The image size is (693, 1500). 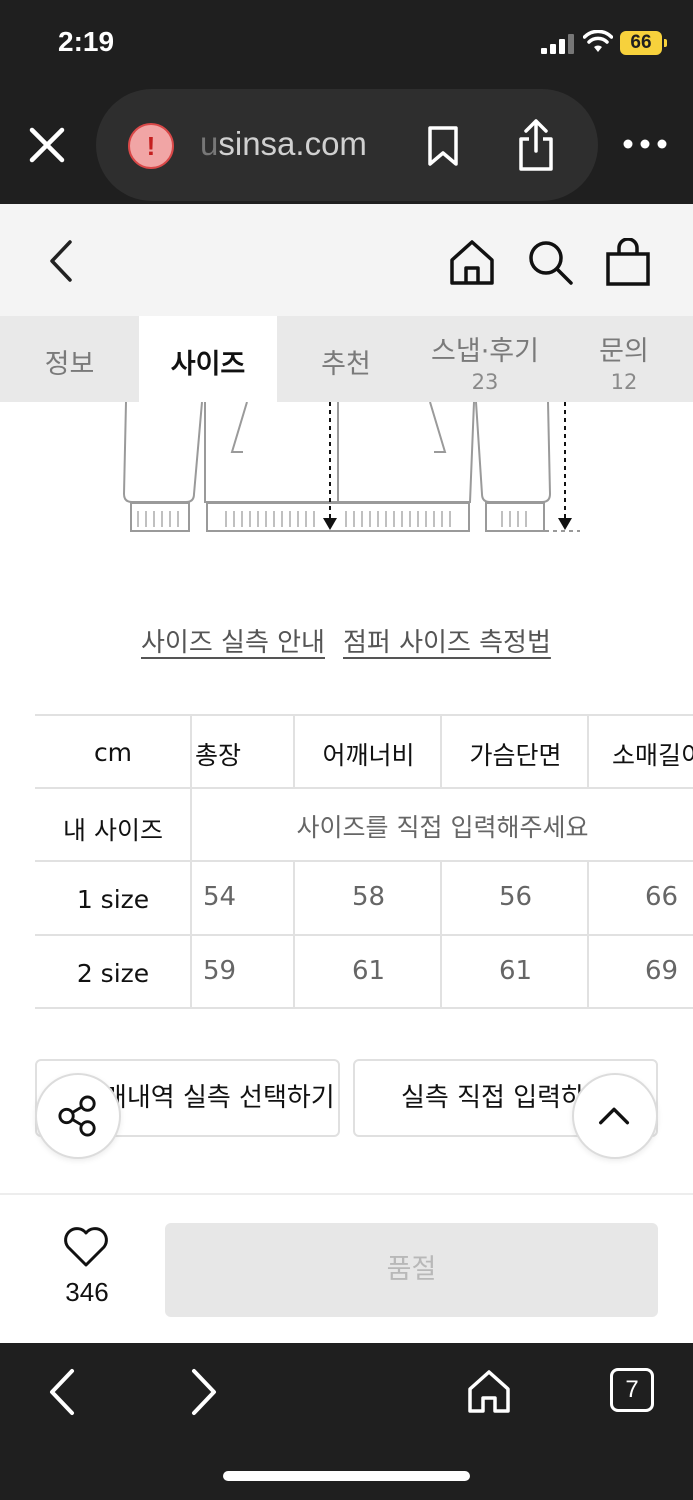 I want to click on inquiry-count: 12, so click(x=624, y=382).